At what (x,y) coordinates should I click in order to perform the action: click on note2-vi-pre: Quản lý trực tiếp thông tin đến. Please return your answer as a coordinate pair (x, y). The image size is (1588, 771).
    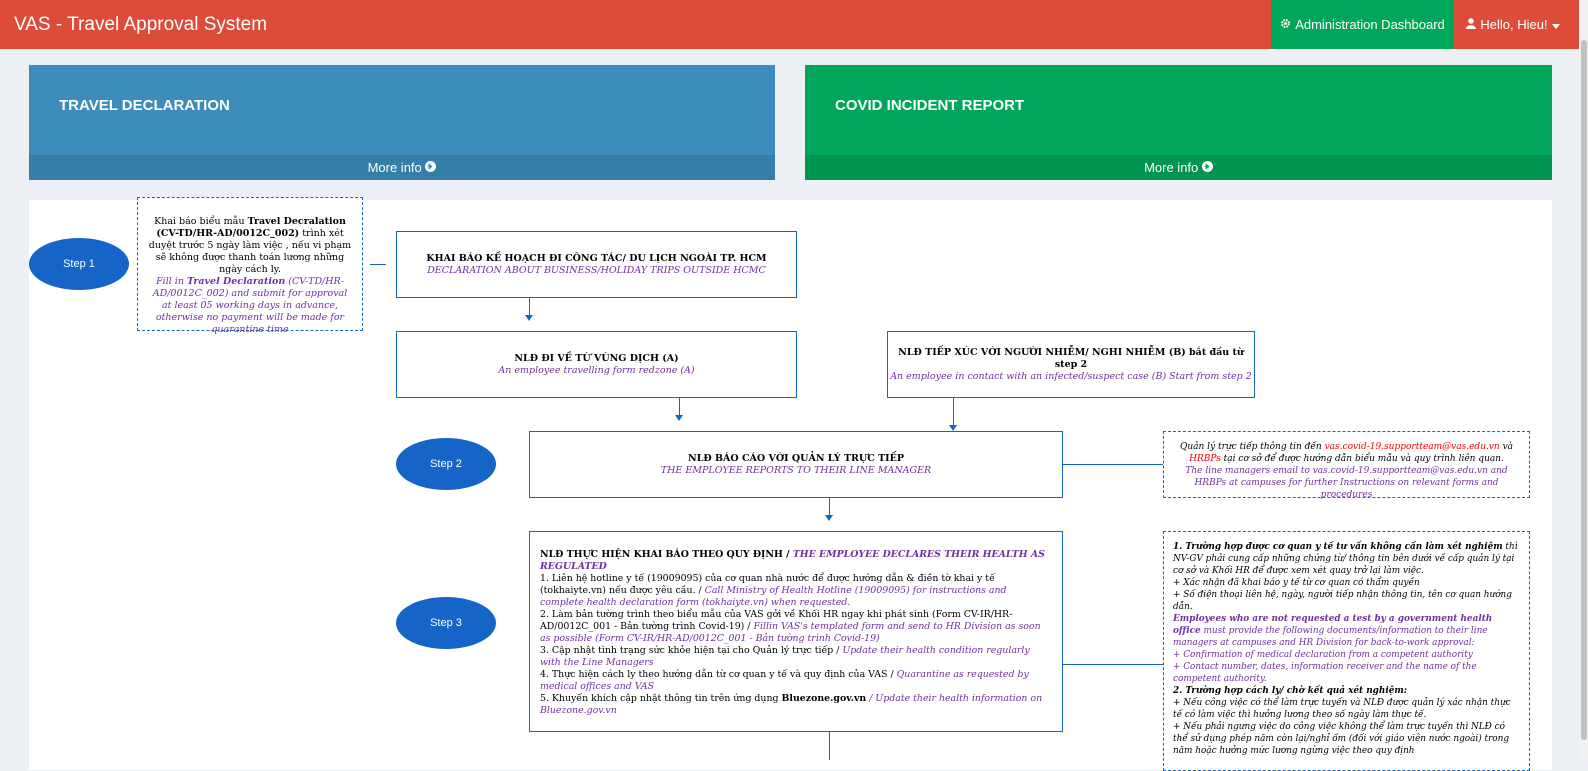
    Looking at the image, I should click on (1252, 447).